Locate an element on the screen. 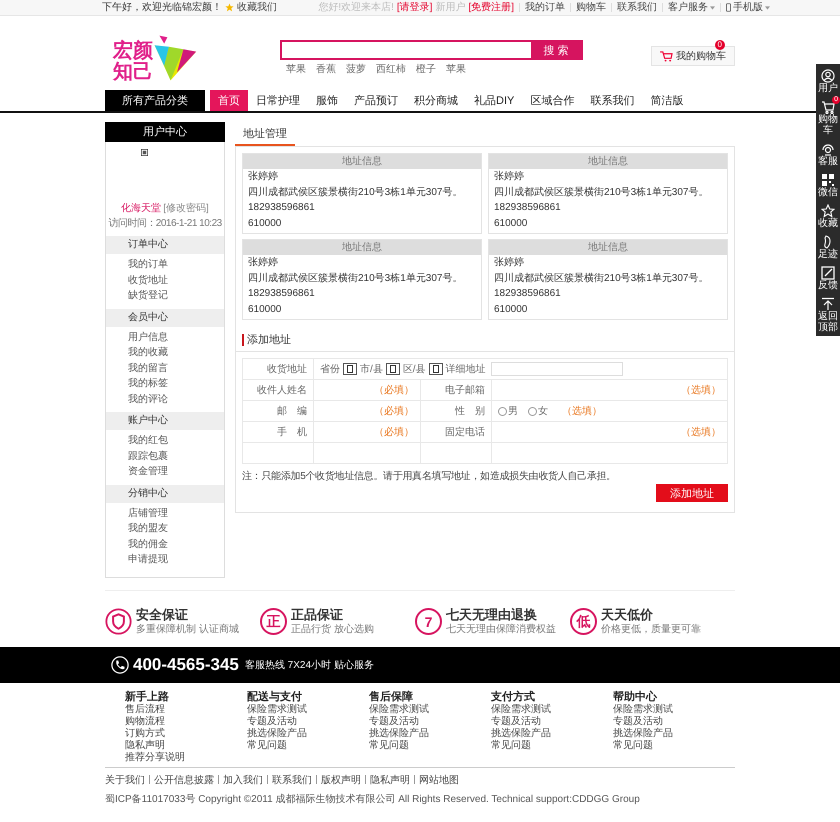 This screenshot has height=822, width=840. field-label: 性 别 is located at coordinates (469, 411).